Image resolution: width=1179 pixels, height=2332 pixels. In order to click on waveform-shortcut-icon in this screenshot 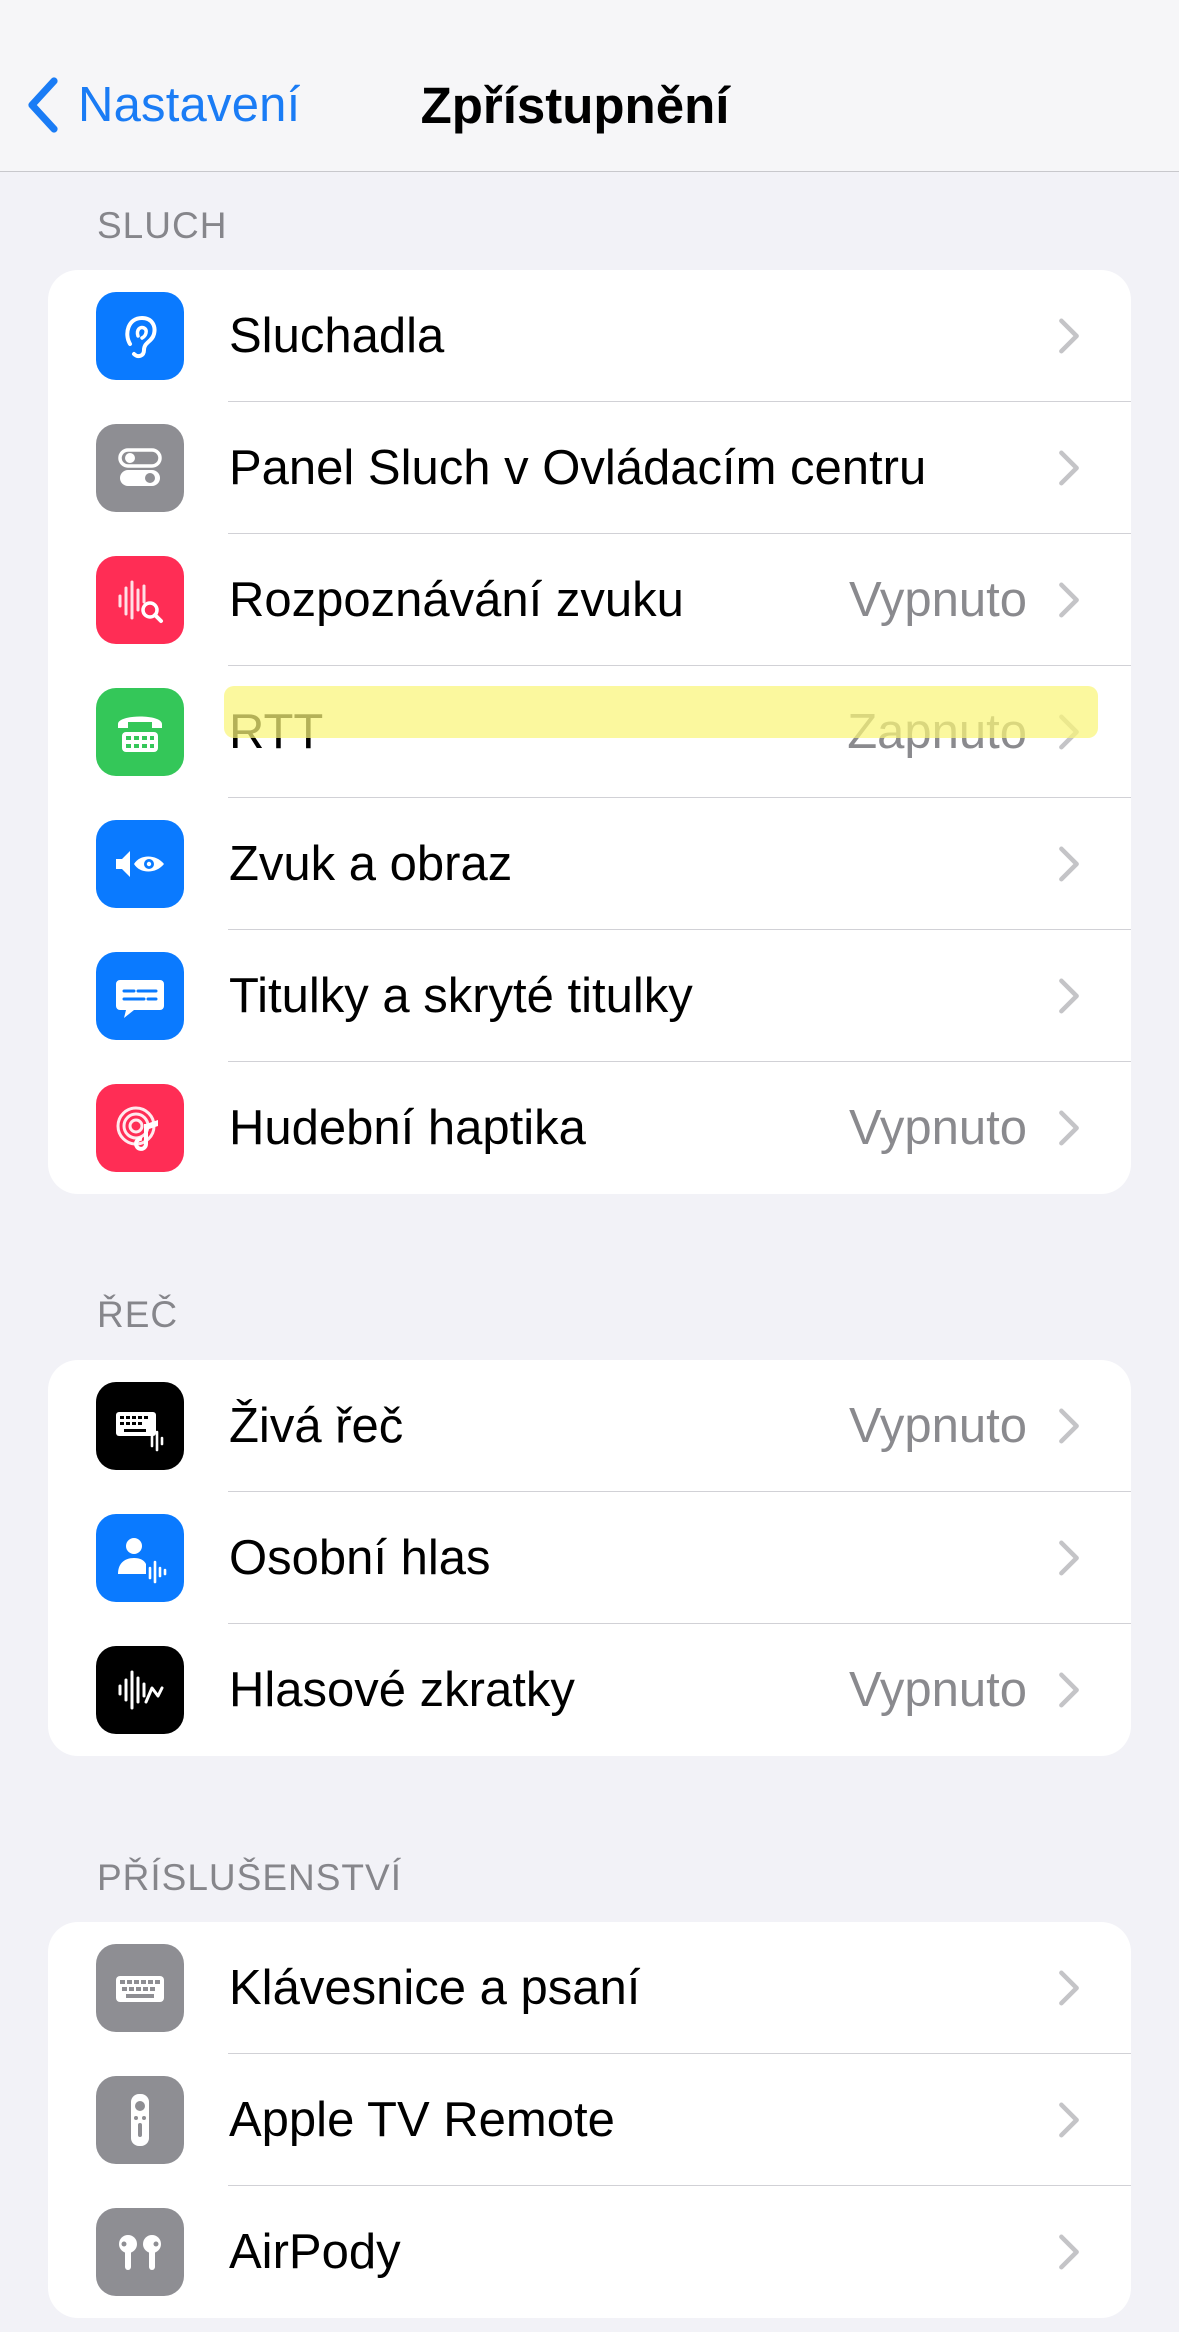, I will do `click(140, 1690)`.